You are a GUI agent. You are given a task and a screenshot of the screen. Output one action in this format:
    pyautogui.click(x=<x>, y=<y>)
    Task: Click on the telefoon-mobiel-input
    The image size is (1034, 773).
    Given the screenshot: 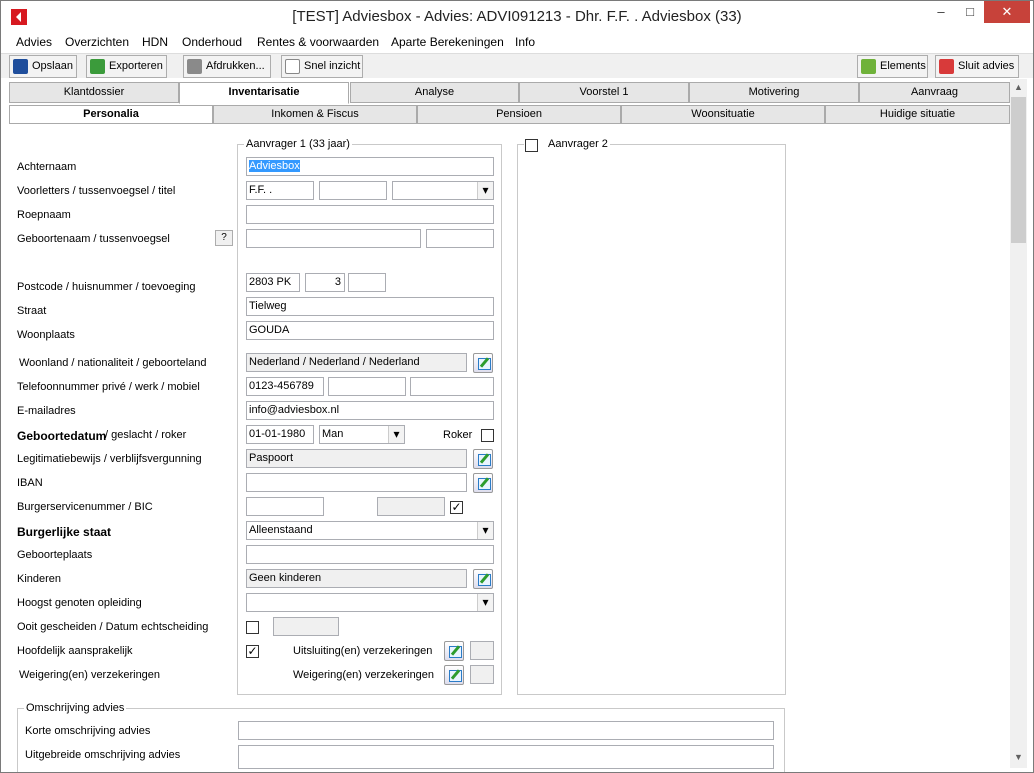 What is the action you would take?
    pyautogui.click(x=452, y=386)
    